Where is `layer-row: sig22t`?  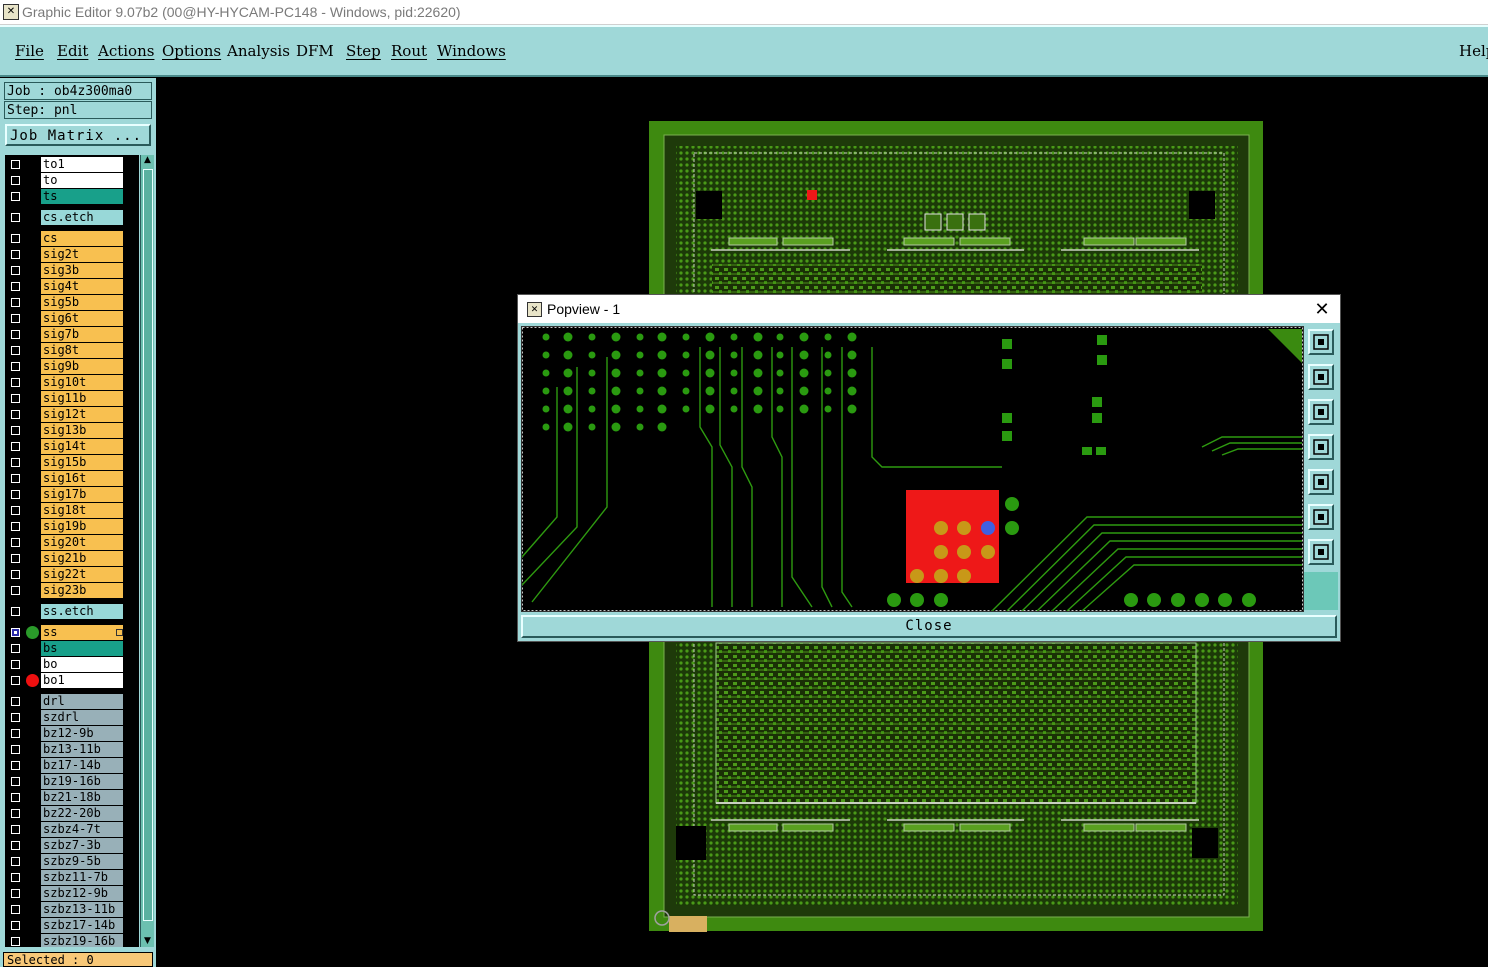
layer-row: sig22t is located at coordinates (72, 575).